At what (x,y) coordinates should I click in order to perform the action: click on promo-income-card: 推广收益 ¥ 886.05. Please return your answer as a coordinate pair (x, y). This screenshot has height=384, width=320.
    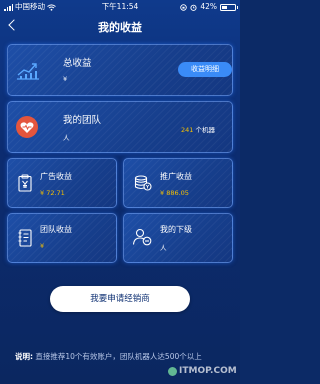
    Looking at the image, I should click on (178, 183).